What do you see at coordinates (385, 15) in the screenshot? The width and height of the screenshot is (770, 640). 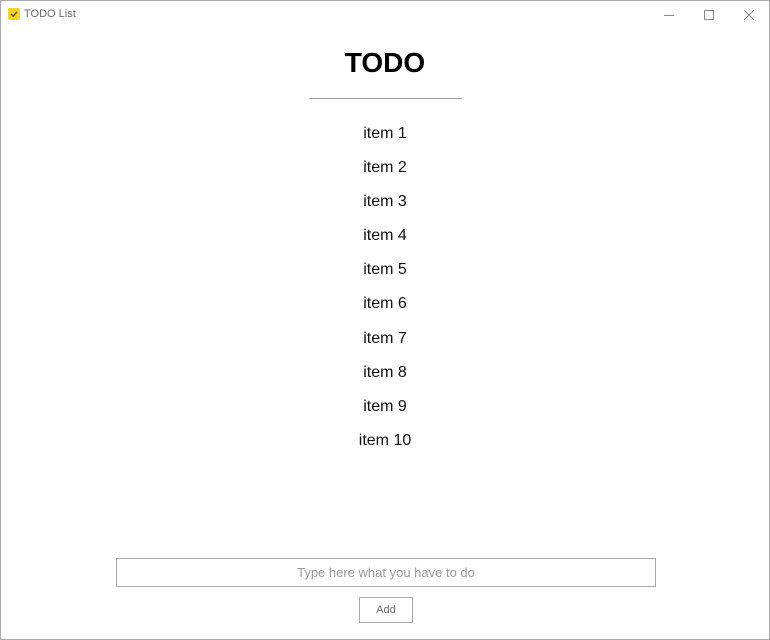 I see `title-bar: TODO List` at bounding box center [385, 15].